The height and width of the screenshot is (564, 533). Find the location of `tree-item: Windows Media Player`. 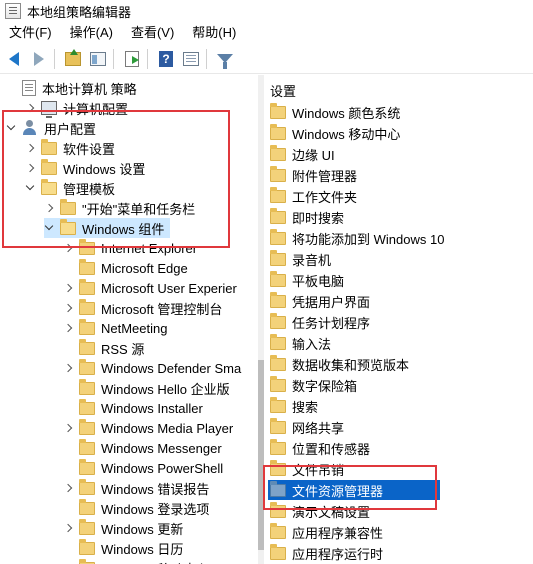

tree-item: Windows Media Player is located at coordinates (148, 428).